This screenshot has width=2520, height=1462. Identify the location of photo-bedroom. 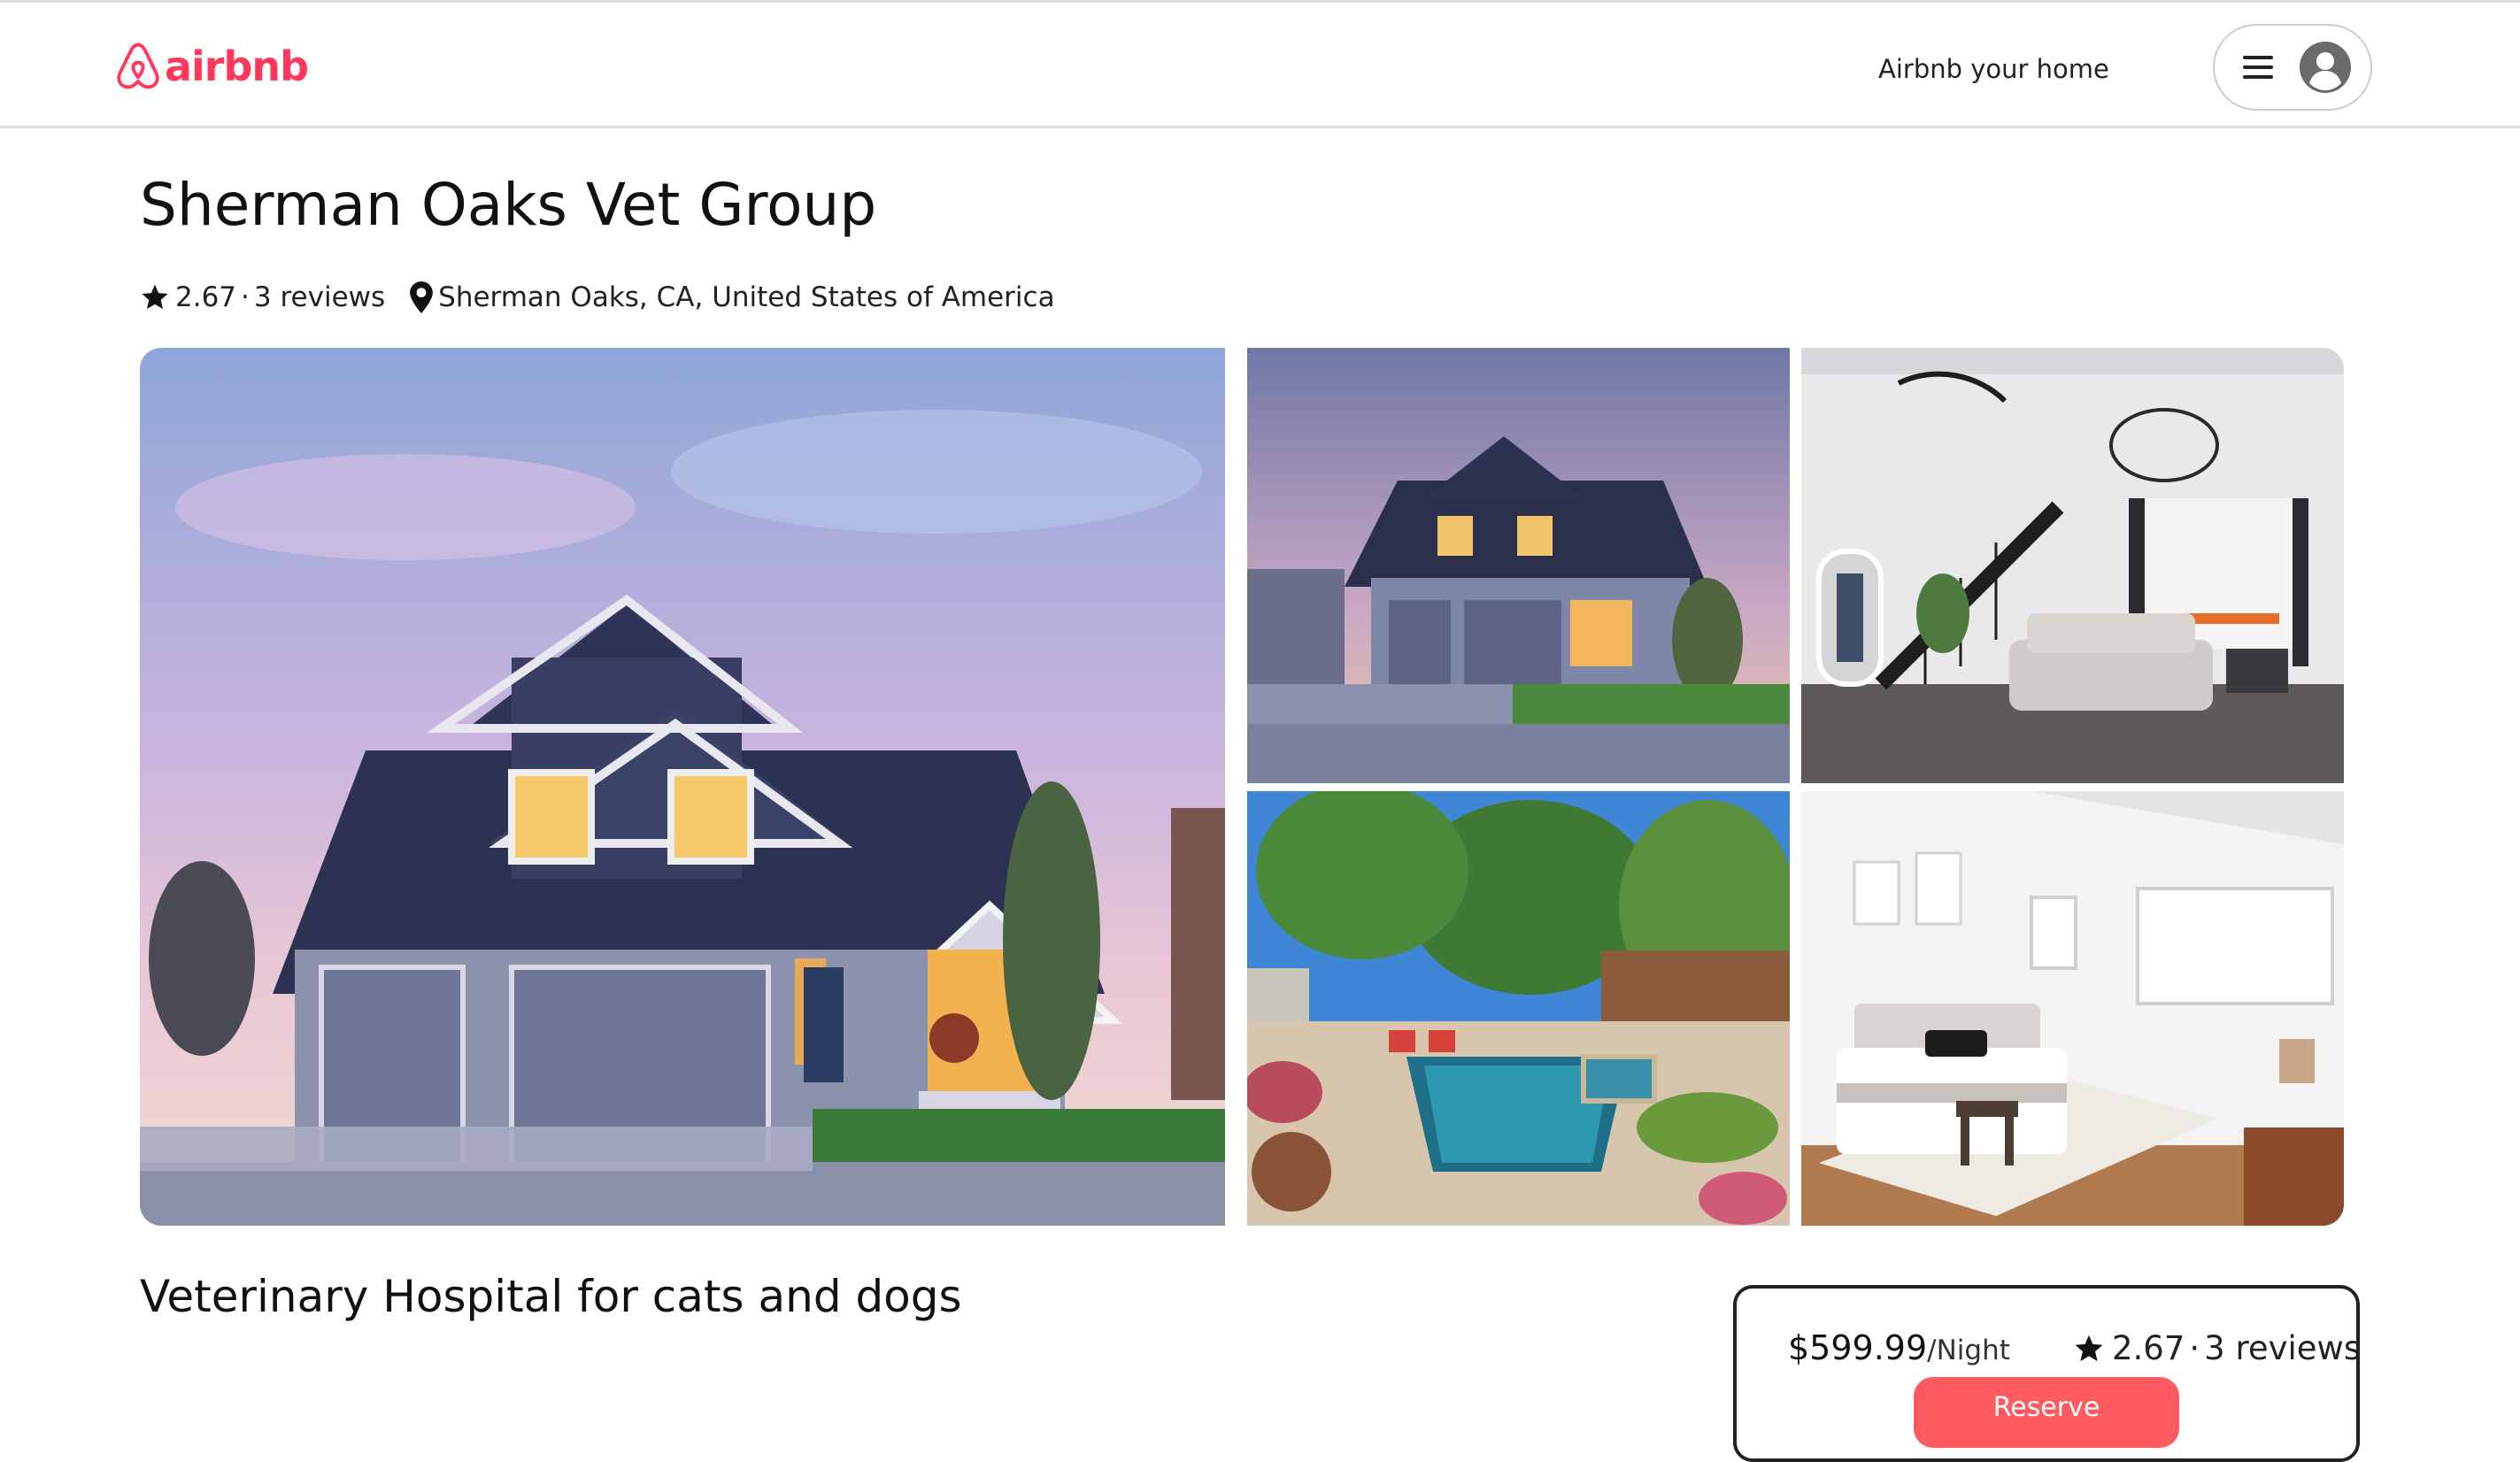
(2072, 1008).